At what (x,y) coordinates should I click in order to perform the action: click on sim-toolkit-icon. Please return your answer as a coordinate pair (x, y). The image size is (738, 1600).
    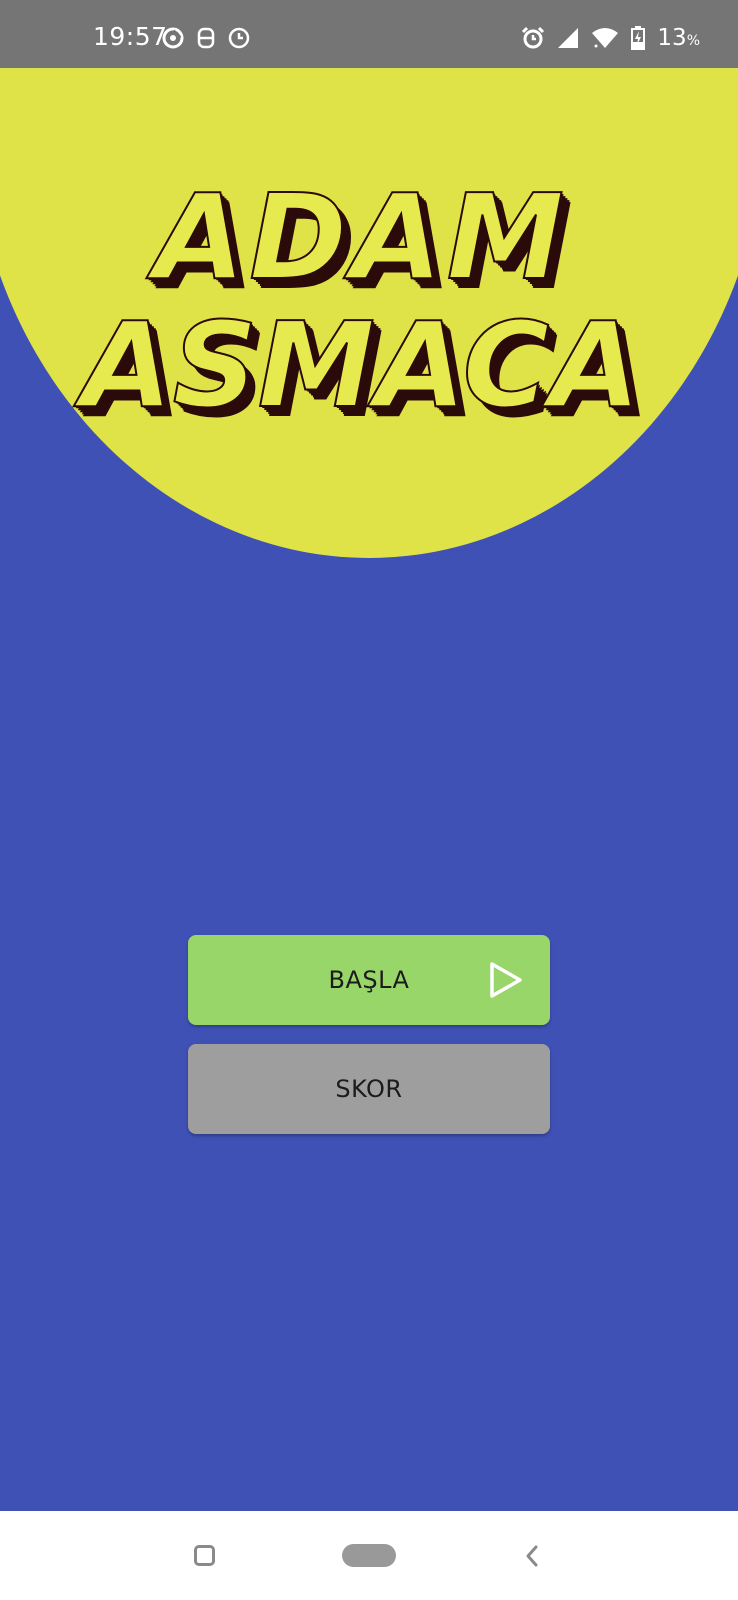
    Looking at the image, I should click on (206, 38).